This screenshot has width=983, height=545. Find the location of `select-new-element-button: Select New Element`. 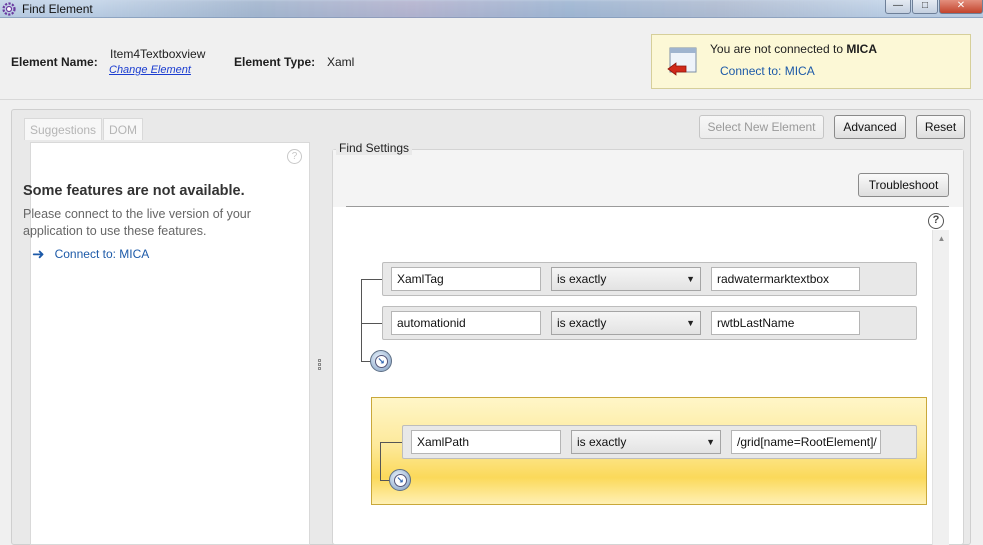

select-new-element-button: Select New Element is located at coordinates (761, 127).